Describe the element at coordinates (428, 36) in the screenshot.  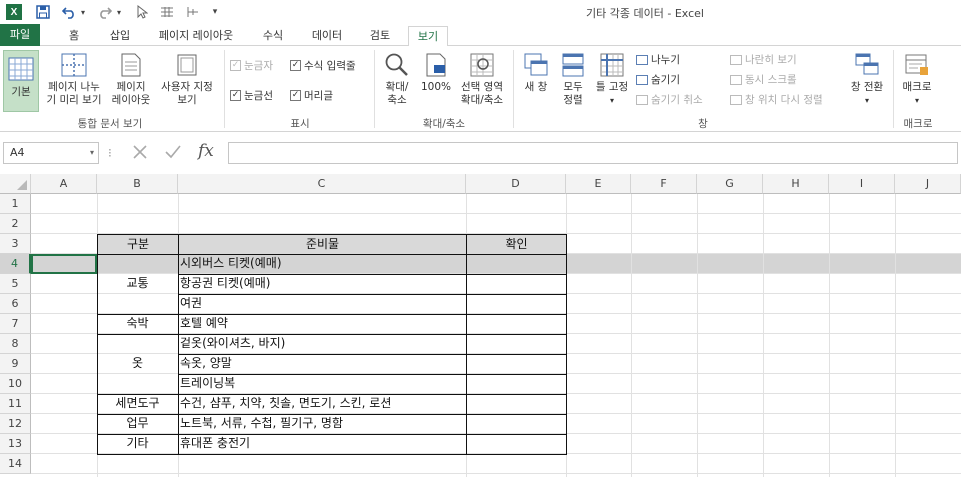
I see `tab-view: 보기` at that location.